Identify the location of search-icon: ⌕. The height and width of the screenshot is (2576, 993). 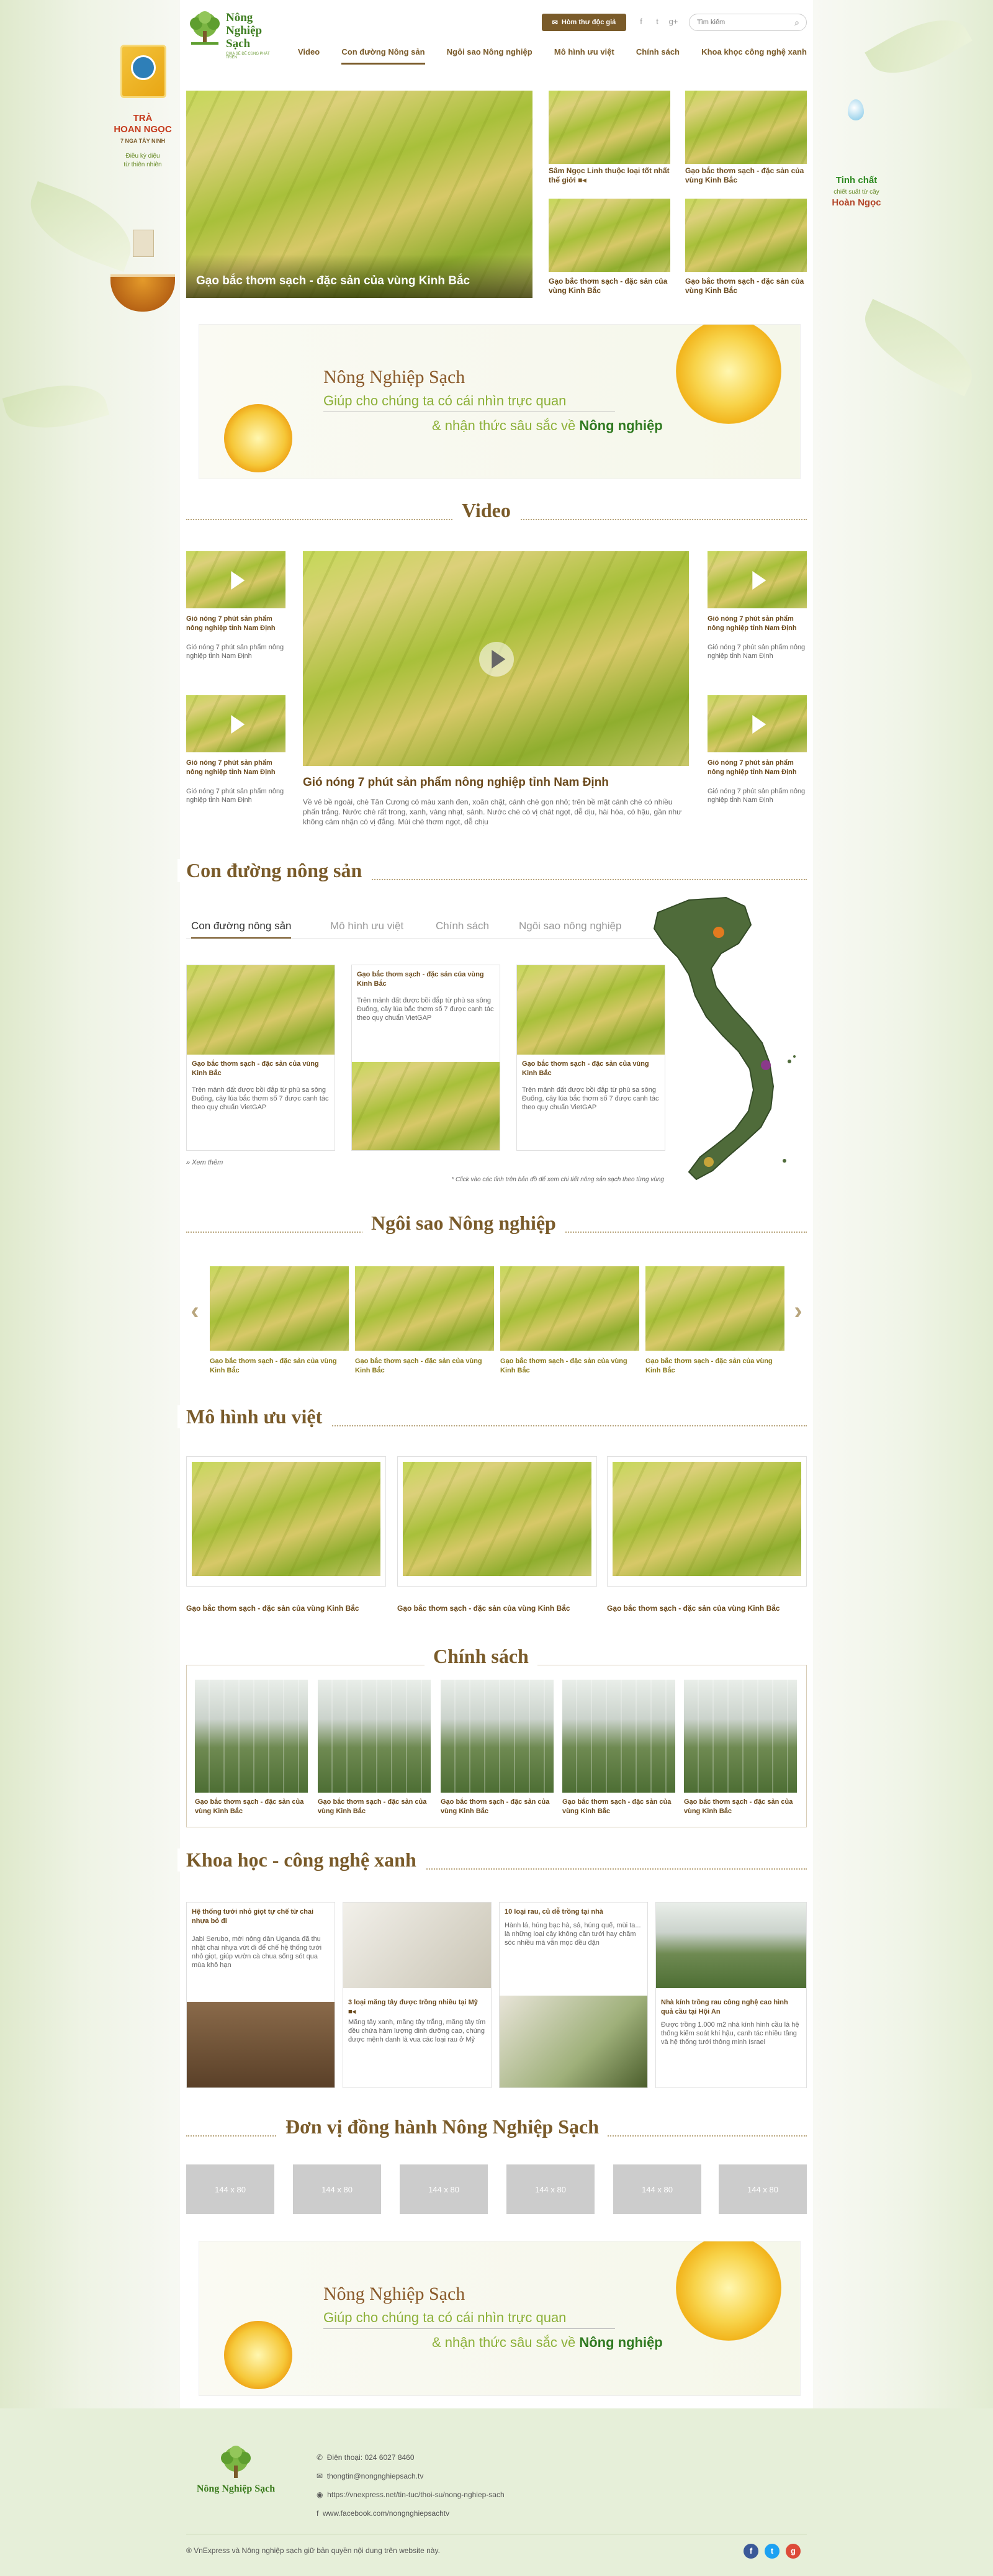
(797, 22).